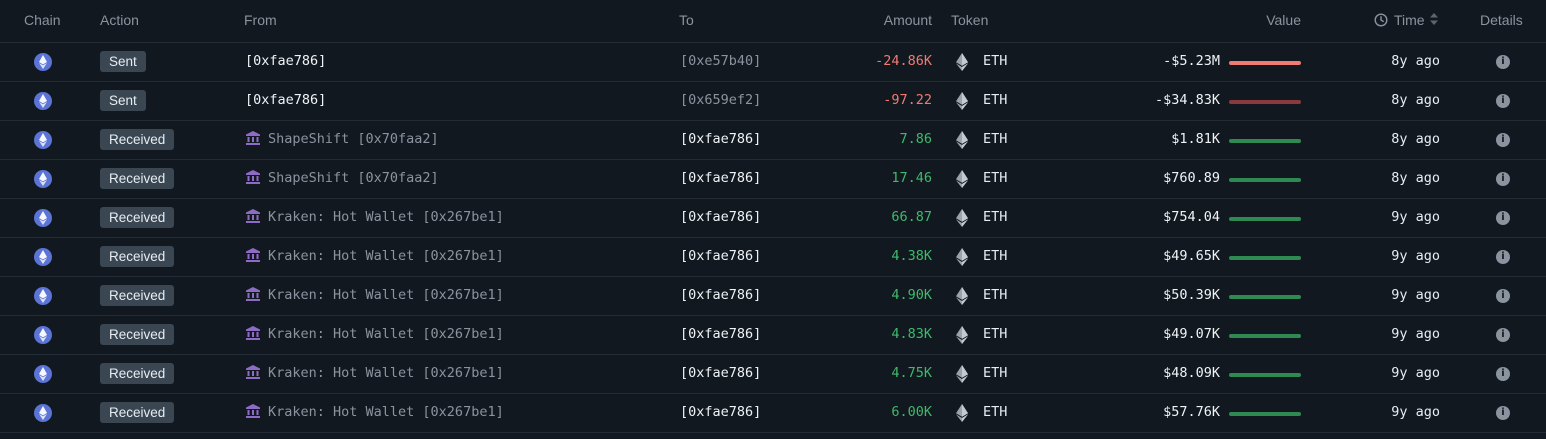 This screenshot has width=1546, height=439. Describe the element at coordinates (720, 100) in the screenshot. I see `to-address-link: [0x659ef2]` at that location.